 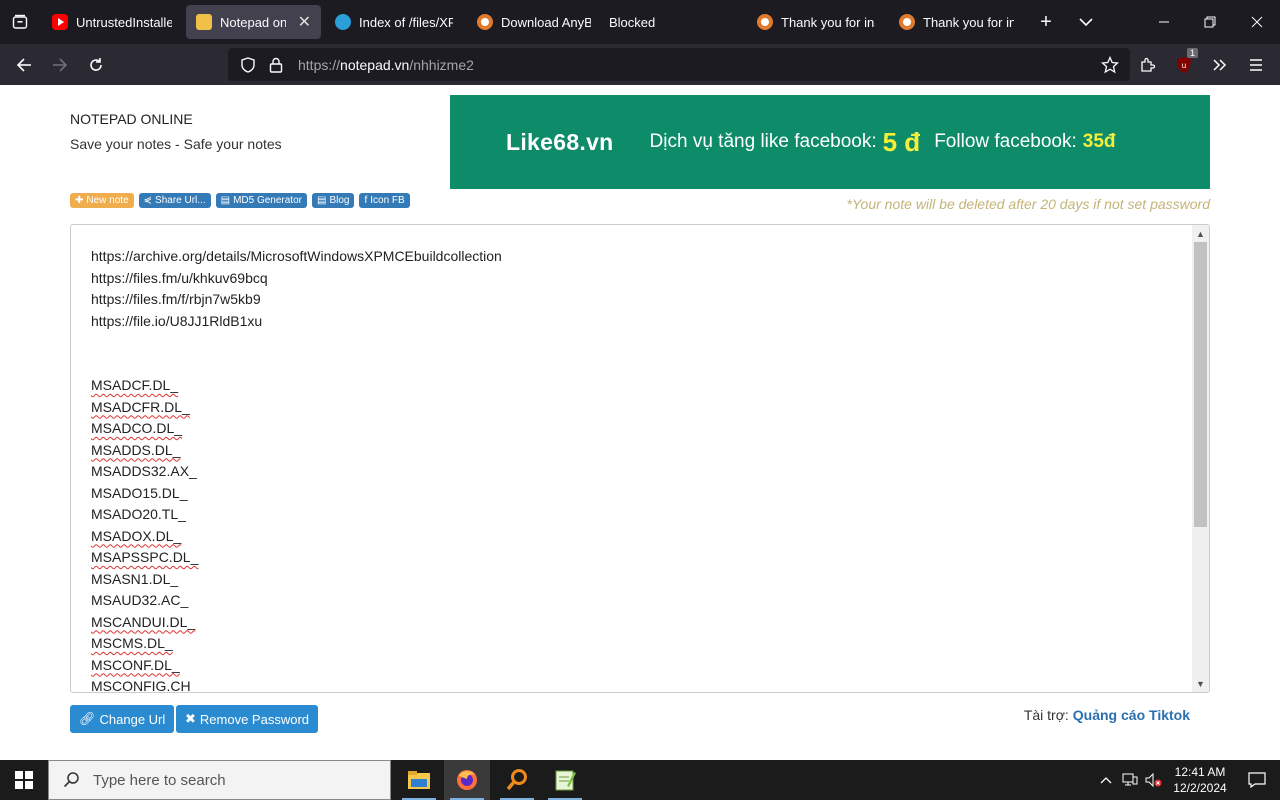 I want to click on hamburger-menu-icon, so click(x=1256, y=64).